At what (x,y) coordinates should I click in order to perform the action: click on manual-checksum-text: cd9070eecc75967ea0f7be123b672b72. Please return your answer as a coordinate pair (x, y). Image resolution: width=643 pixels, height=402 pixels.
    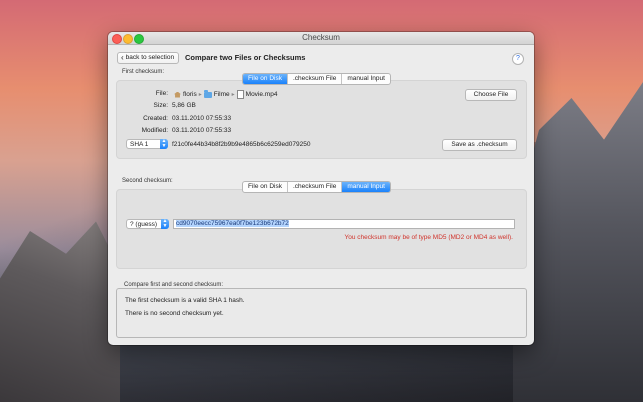
    Looking at the image, I should click on (232, 223).